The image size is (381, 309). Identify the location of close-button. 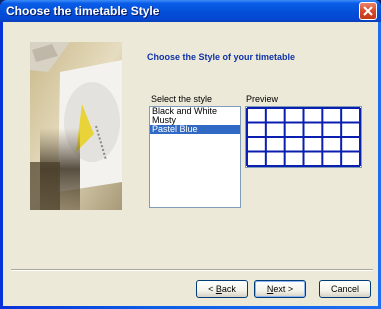
(368, 11).